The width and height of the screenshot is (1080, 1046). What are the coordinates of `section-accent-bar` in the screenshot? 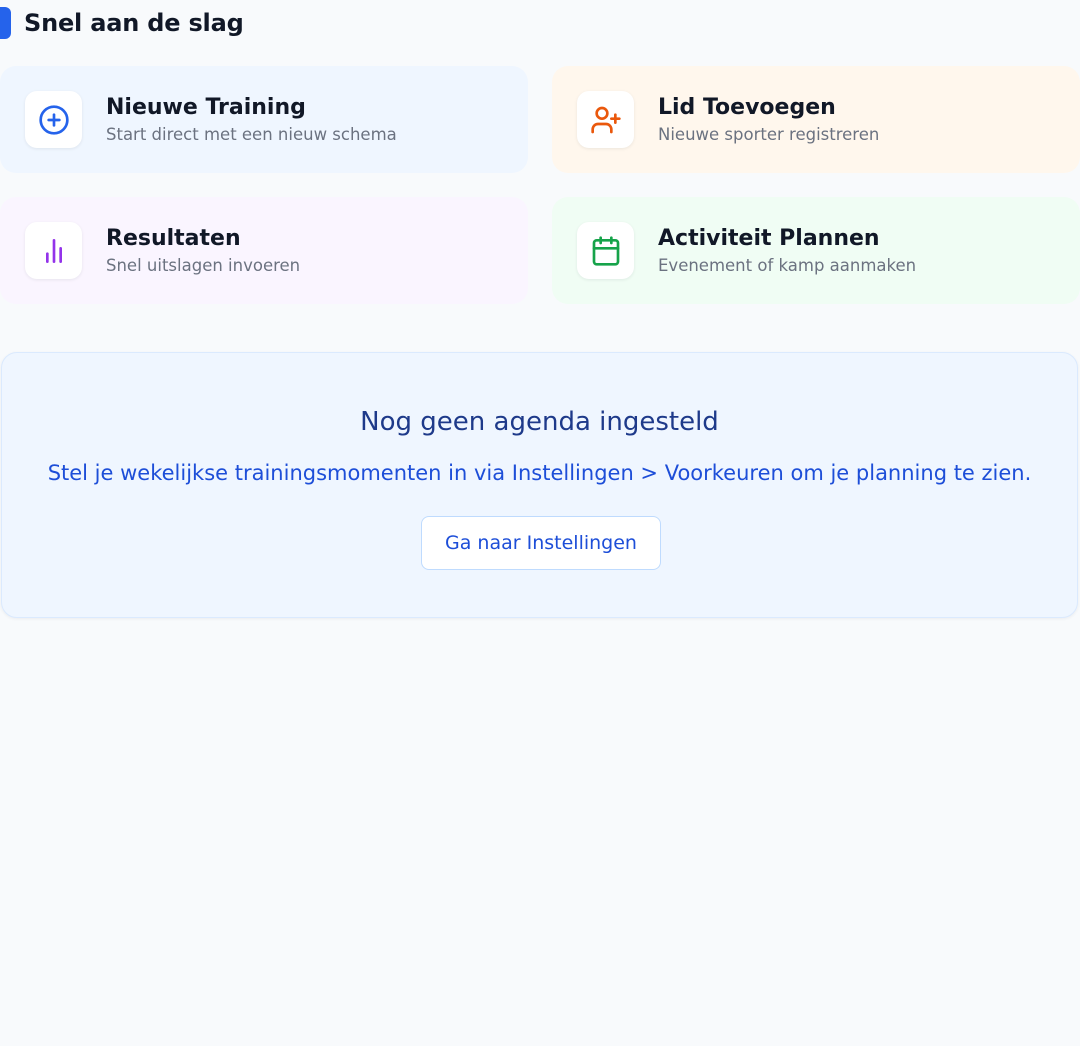 It's located at (5, 23).